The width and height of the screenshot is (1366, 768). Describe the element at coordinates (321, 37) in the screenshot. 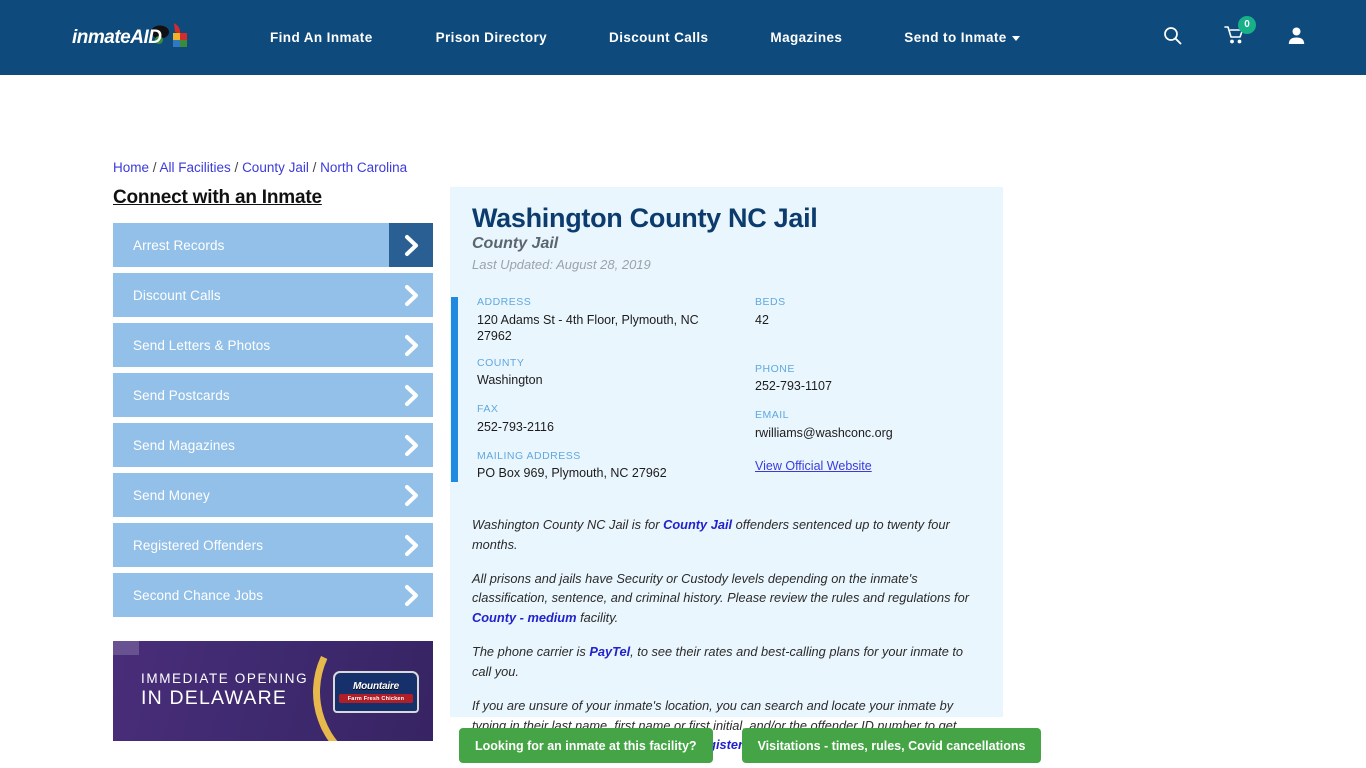

I see `nav-link-find-an-inmate: Find An Inmate` at that location.